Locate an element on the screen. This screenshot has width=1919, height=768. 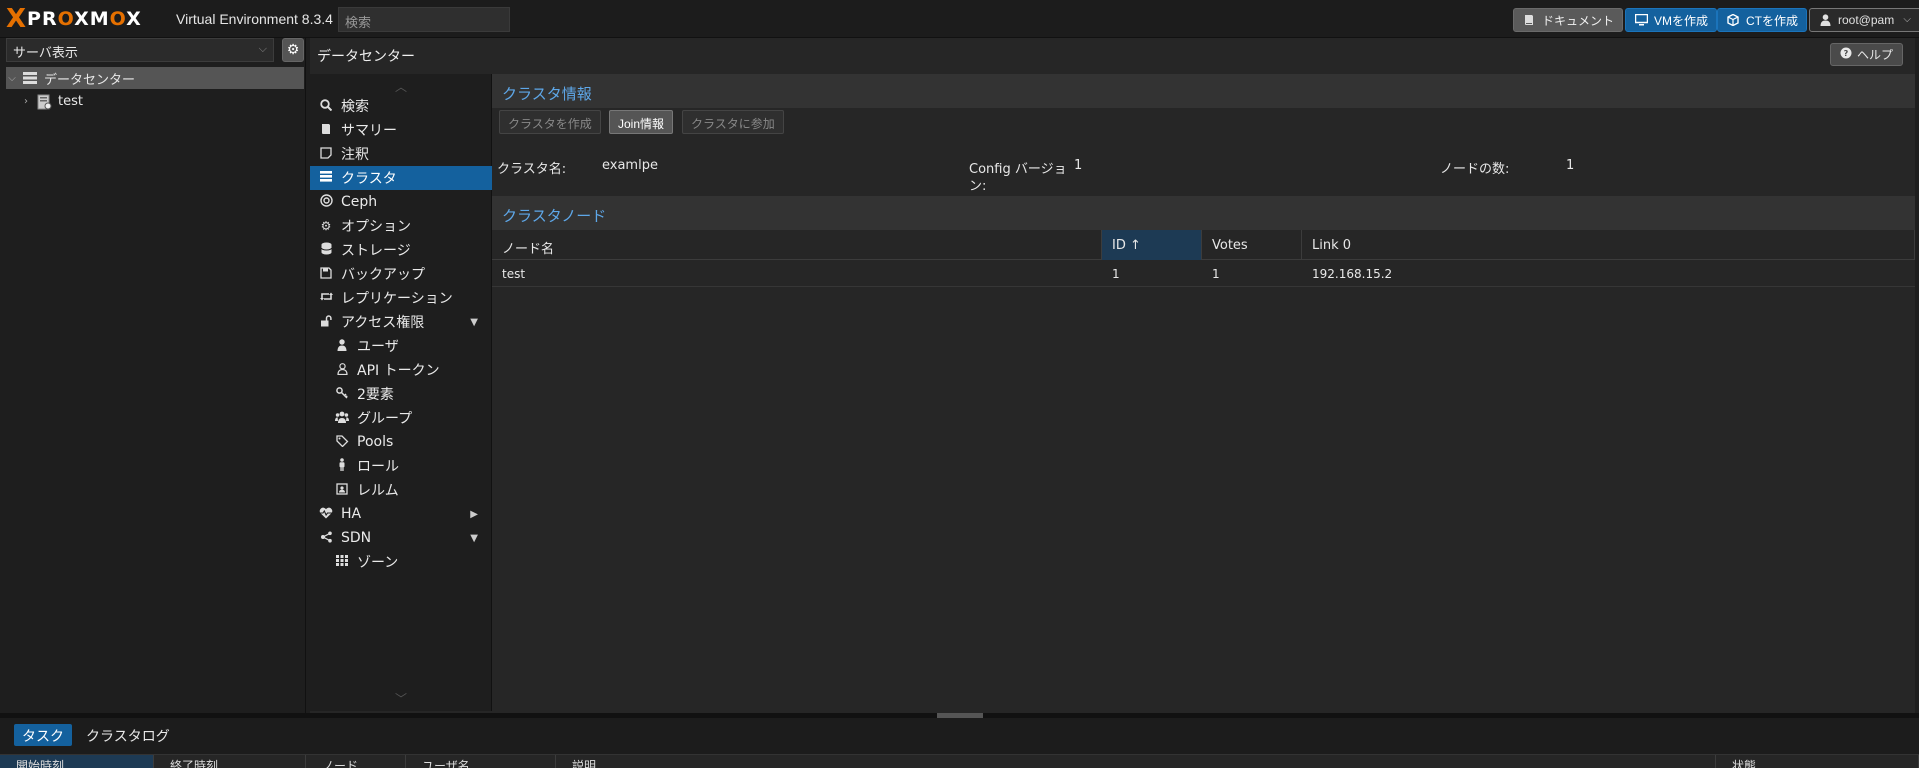
menu-item-label: レルム is located at coordinates (378, 491).